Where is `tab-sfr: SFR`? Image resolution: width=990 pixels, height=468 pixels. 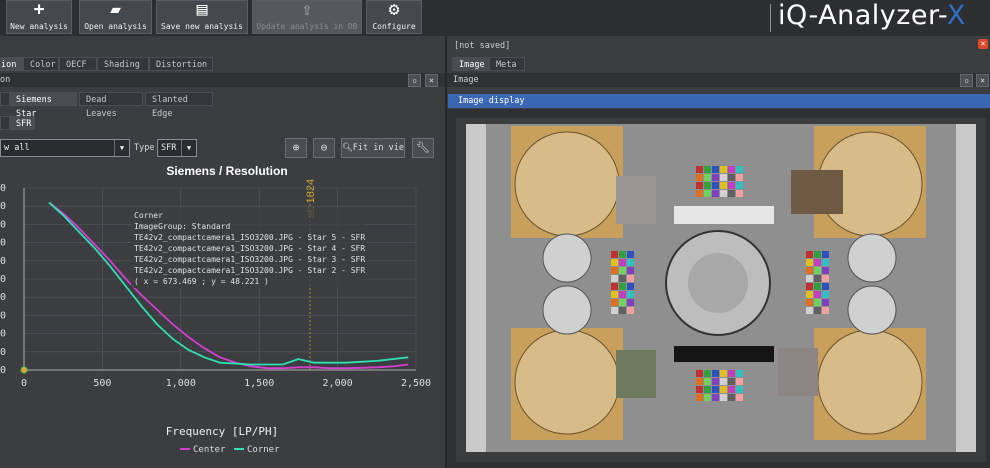 tab-sfr: SFR is located at coordinates (22, 123).